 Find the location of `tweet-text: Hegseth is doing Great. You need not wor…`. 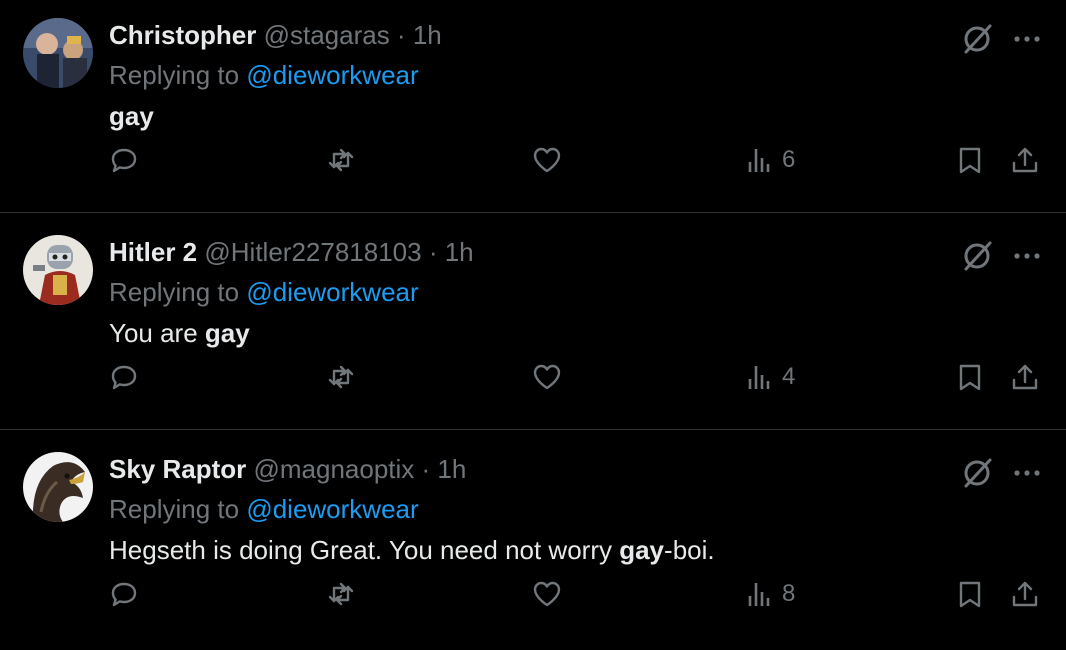

tweet-text: Hegseth is doing Great. You need not wor… is located at coordinates (412, 550).